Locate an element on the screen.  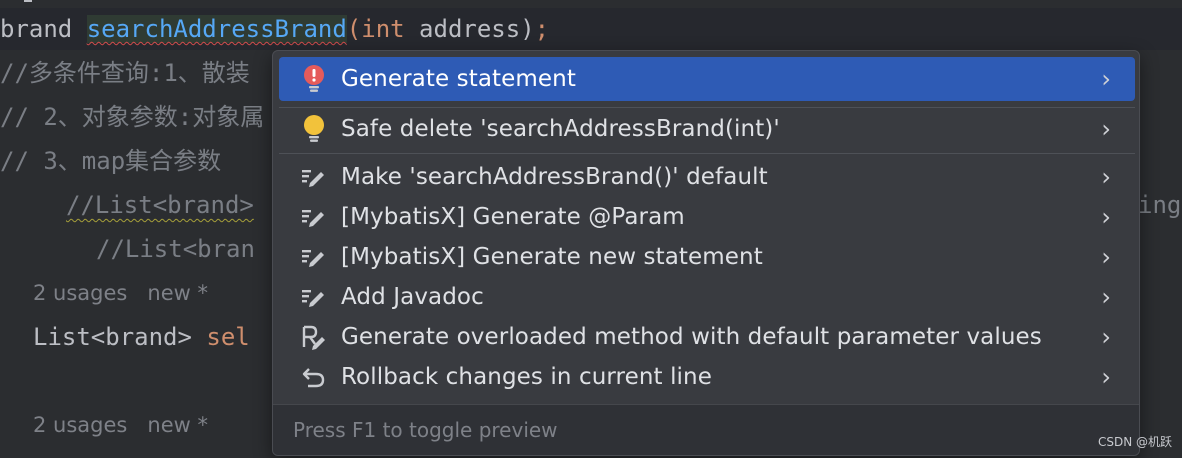
intention-item-generate-statement: Generate statement › is located at coordinates (707, 79).